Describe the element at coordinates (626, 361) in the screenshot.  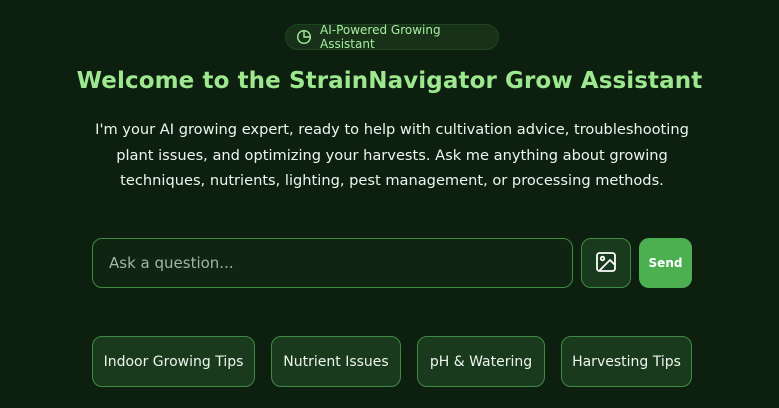
I see `suggestion-harvesting-tips: Harvesting Tips` at that location.